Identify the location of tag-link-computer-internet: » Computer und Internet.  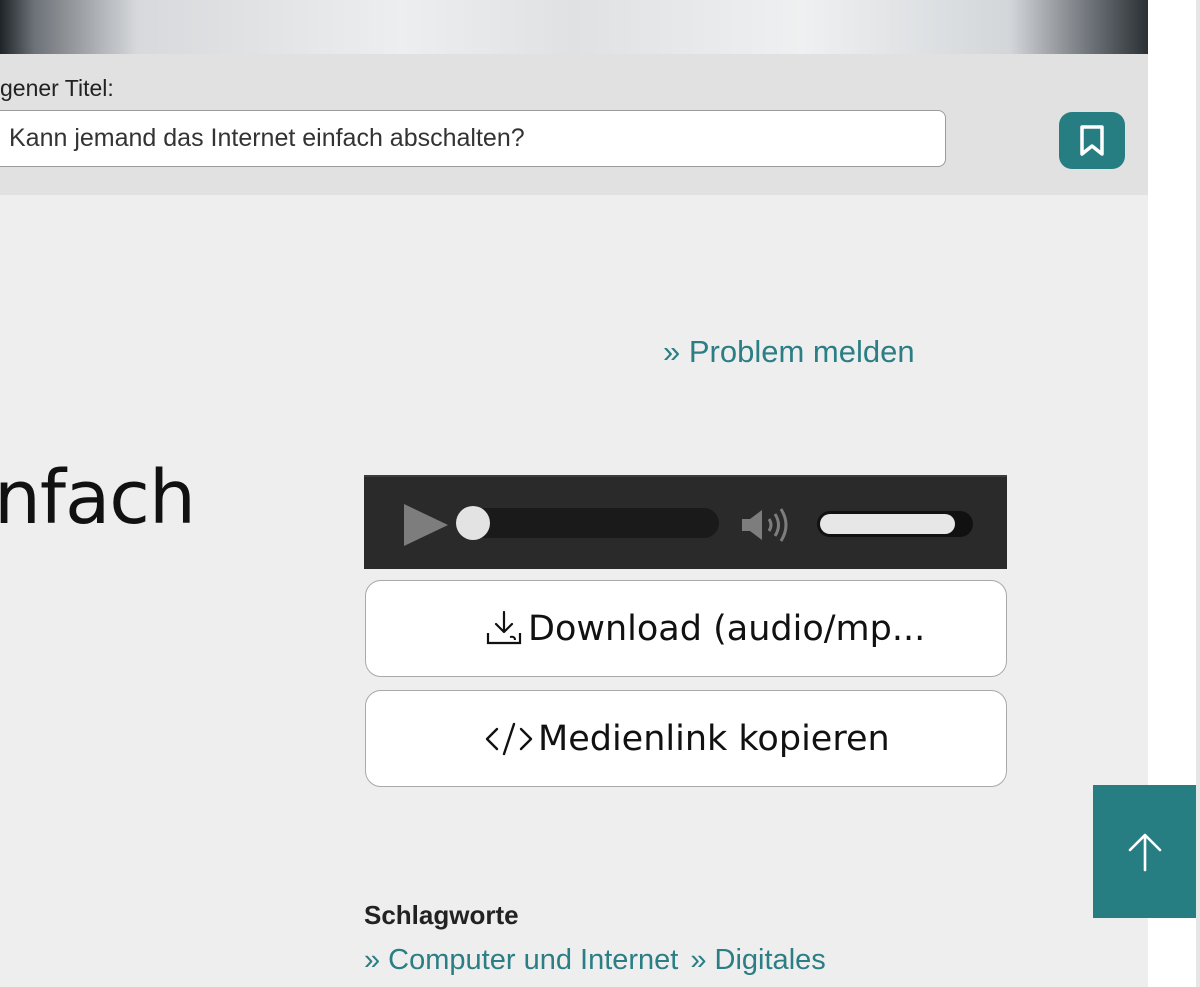
(521, 960).